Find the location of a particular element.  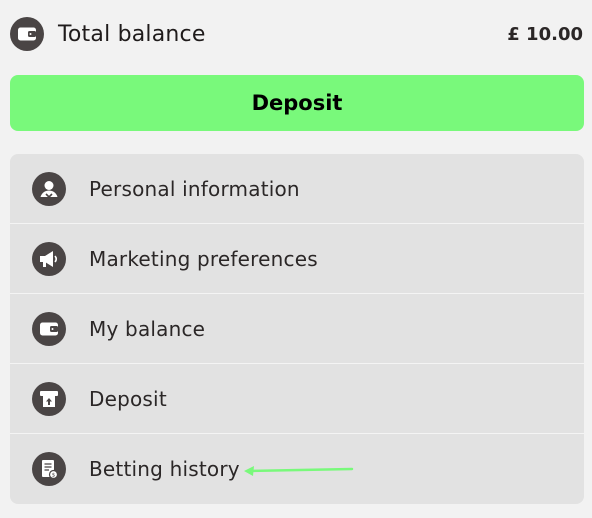

megaphone-icon is located at coordinates (49, 258).